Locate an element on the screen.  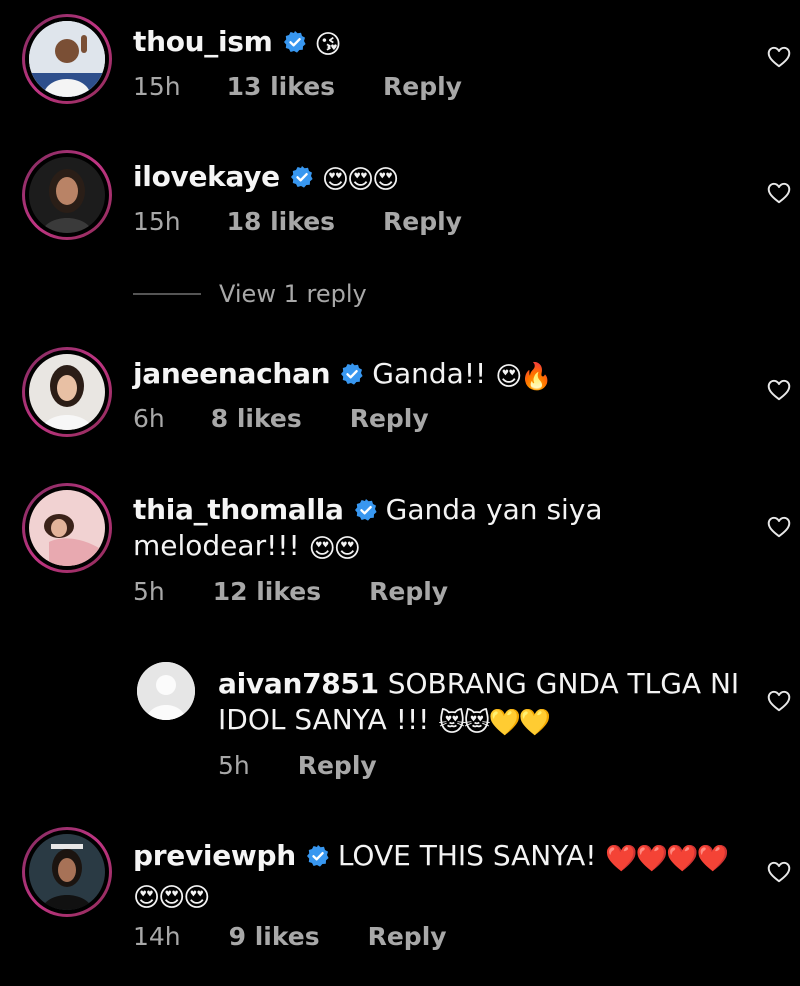
avatar-ilovekaye is located at coordinates (67, 195).